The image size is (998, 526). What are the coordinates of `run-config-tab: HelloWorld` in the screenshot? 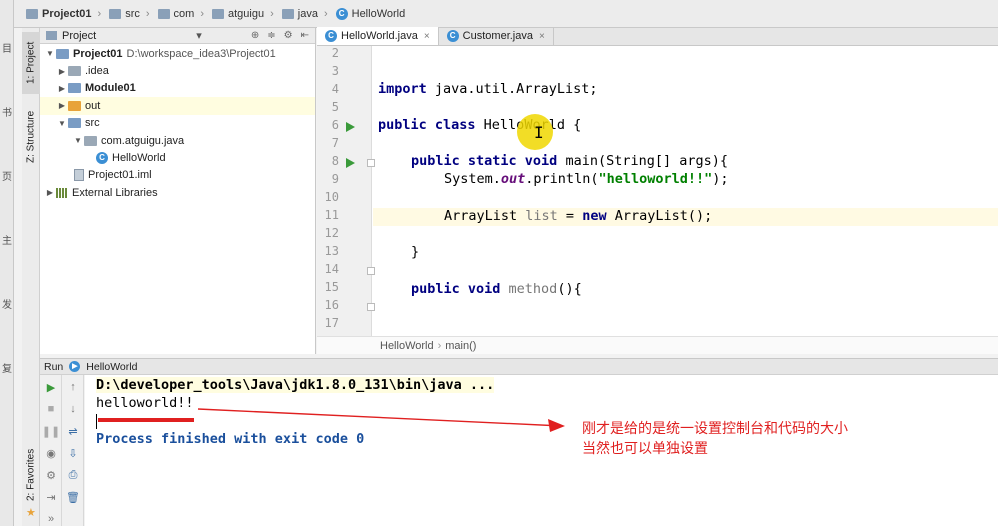 It's located at (111, 367).